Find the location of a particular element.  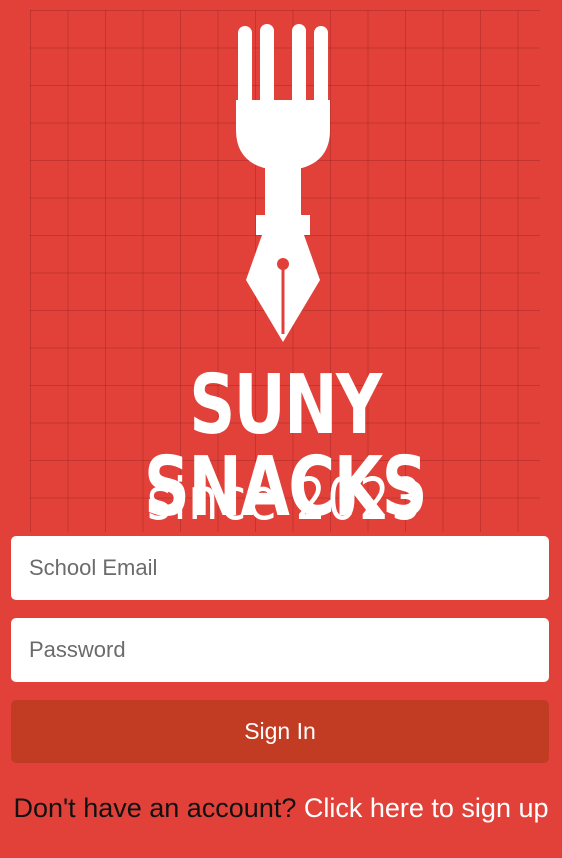

signup-prompt-text: Don't have an account? is located at coordinates (155, 808).